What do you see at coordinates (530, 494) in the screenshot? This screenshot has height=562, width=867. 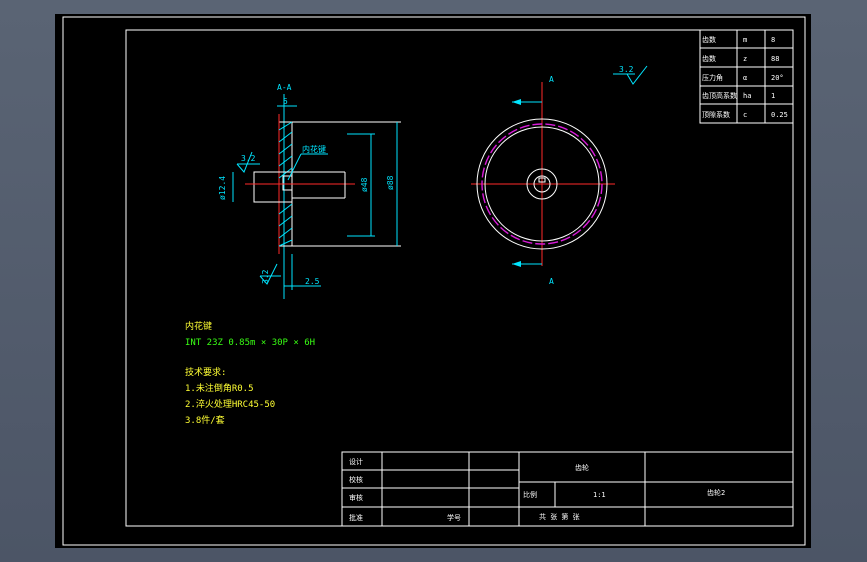 I see `tb-scale-label: 比例` at bounding box center [530, 494].